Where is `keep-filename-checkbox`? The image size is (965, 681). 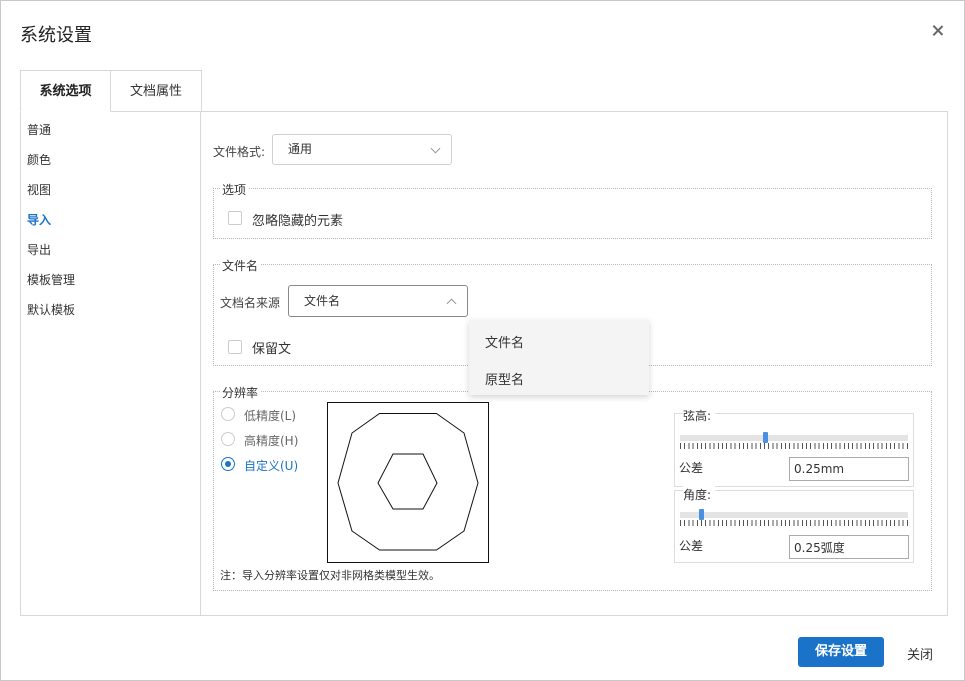 keep-filename-checkbox is located at coordinates (235, 347).